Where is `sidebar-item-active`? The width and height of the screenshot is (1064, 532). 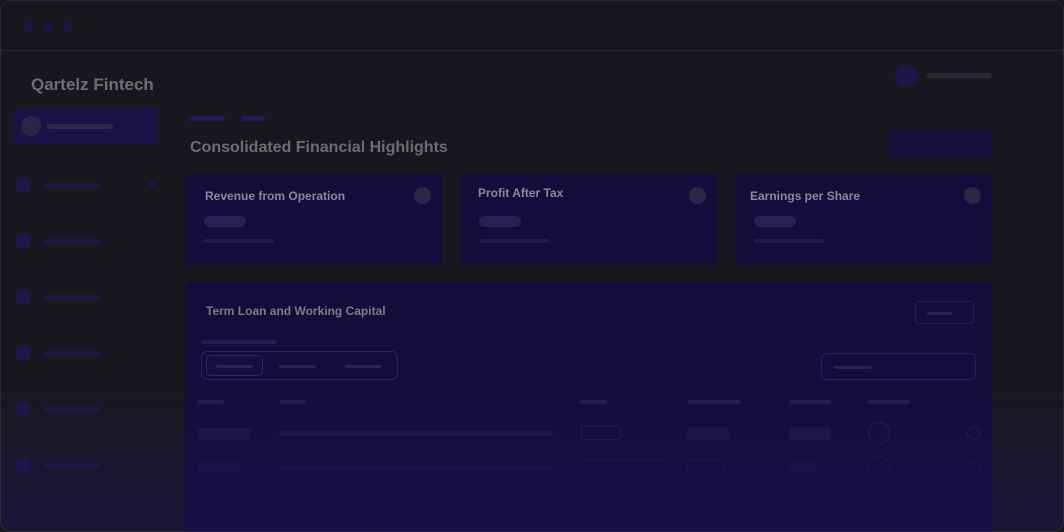 sidebar-item-active is located at coordinates (85, 126).